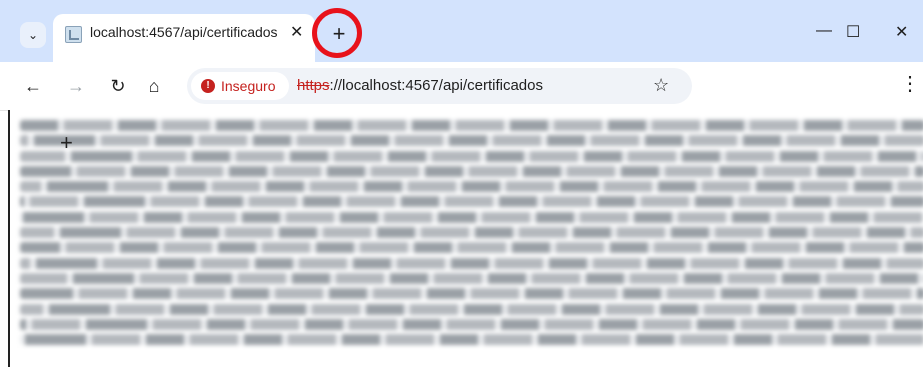  I want to click on maximize-icon: ☐, so click(853, 32).